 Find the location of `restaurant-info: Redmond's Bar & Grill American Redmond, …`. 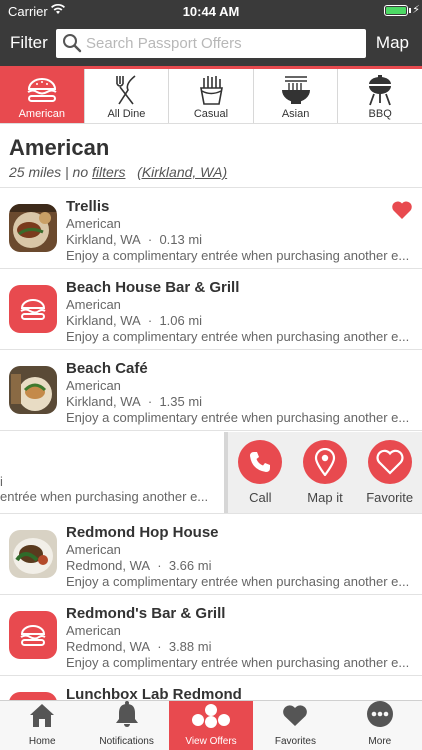

restaurant-info: Redmond's Bar & Grill American Redmond, … is located at coordinates (238, 637).